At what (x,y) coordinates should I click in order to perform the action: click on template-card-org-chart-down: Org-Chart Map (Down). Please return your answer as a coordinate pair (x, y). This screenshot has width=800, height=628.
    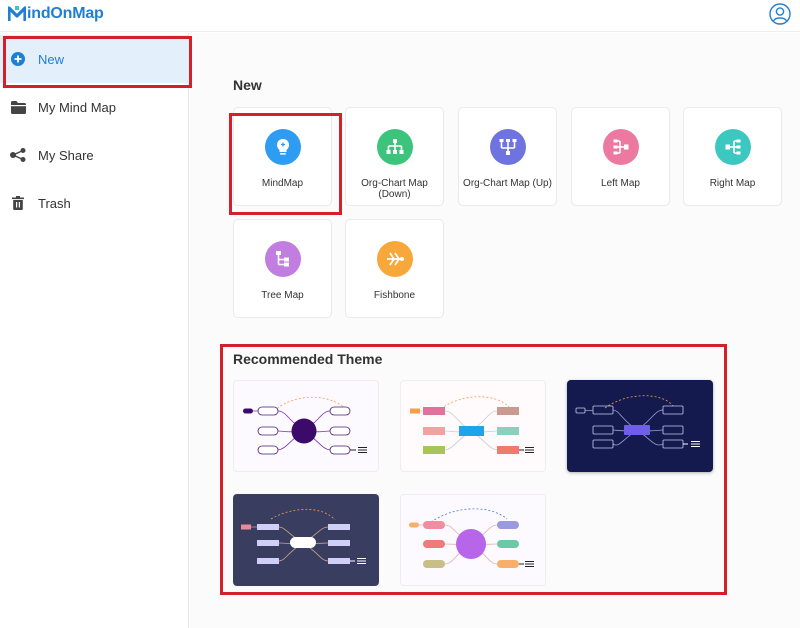
    Looking at the image, I should click on (394, 156).